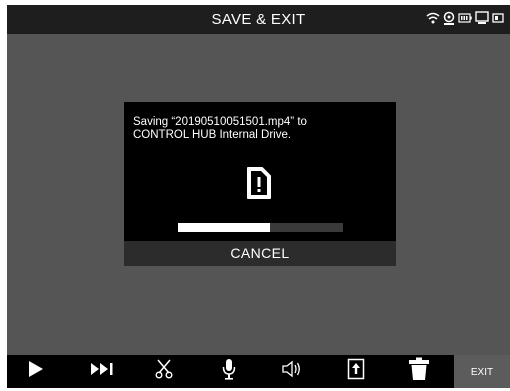 Image resolution: width=510 pixels, height=391 pixels. I want to click on battery-icon, so click(465, 20).